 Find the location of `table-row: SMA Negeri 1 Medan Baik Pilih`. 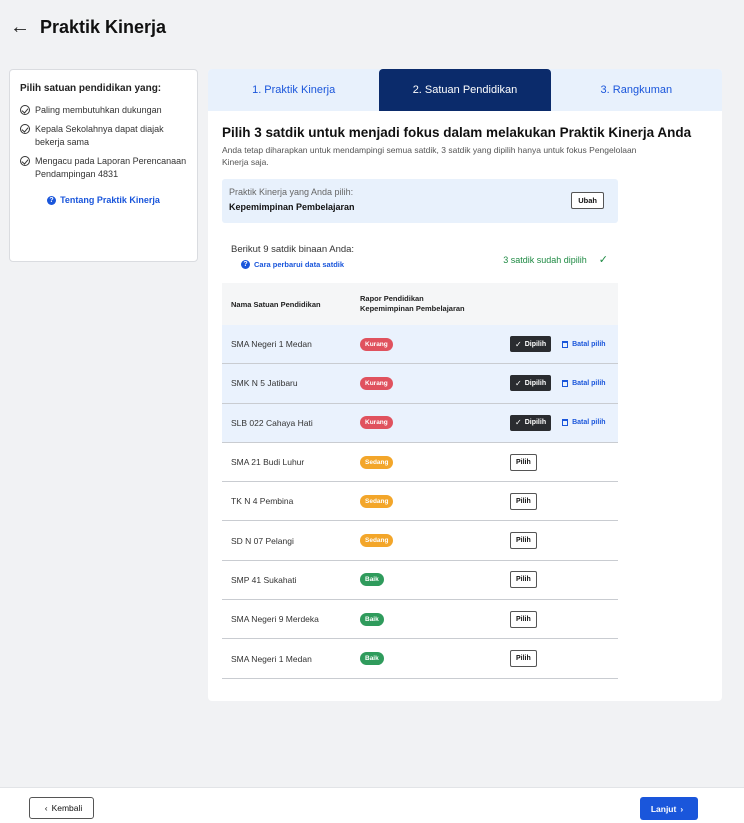

table-row: SMA Negeri 1 Medan Baik Pilih is located at coordinates (420, 659).